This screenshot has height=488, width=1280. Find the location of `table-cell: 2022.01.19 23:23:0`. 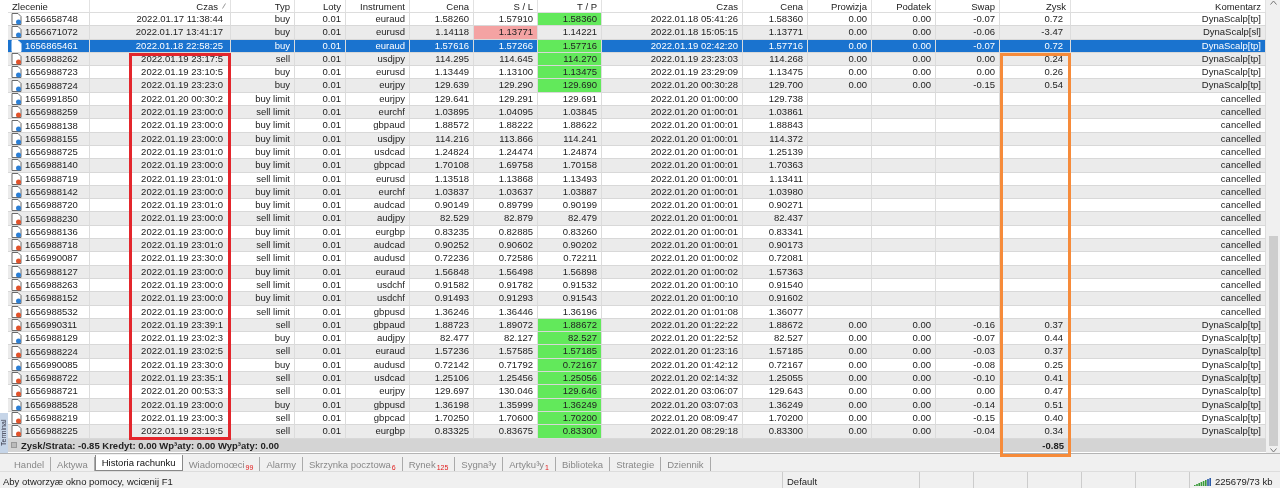

table-cell: 2022.01.19 23:23:0 is located at coordinates (160, 86).